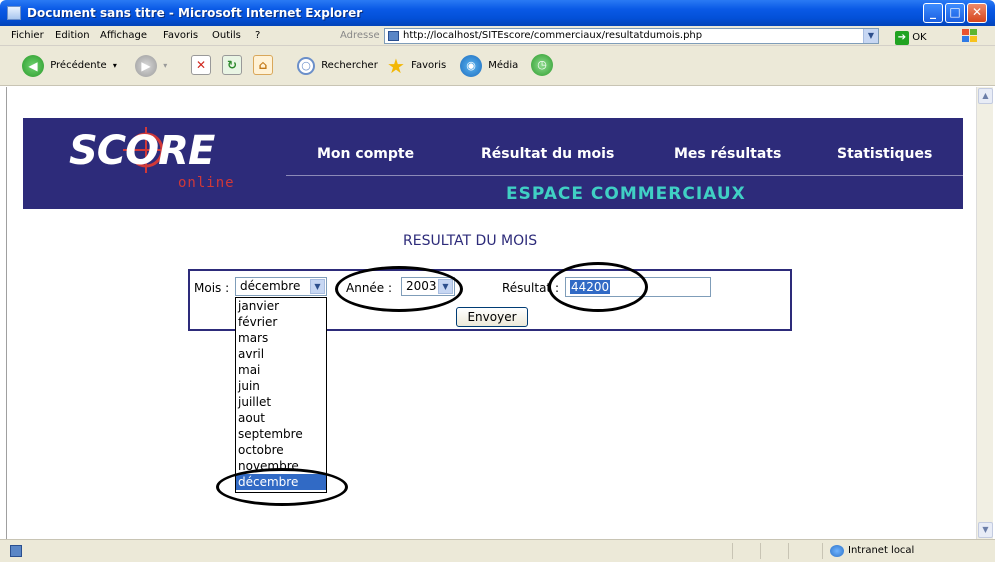 This screenshot has width=995, height=562. What do you see at coordinates (503, 65) in the screenshot?
I see `media-label: Média` at bounding box center [503, 65].